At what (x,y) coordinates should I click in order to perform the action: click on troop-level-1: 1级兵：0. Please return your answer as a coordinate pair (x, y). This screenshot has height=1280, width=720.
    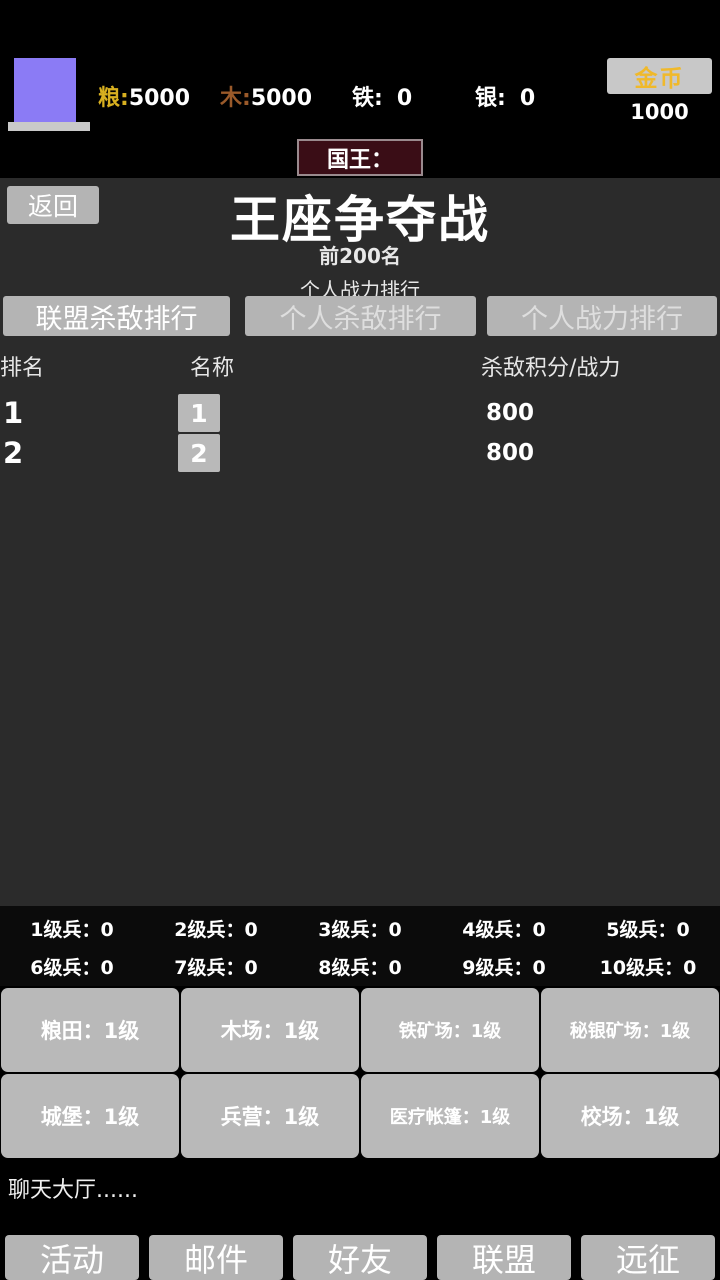
    Looking at the image, I should click on (72, 929).